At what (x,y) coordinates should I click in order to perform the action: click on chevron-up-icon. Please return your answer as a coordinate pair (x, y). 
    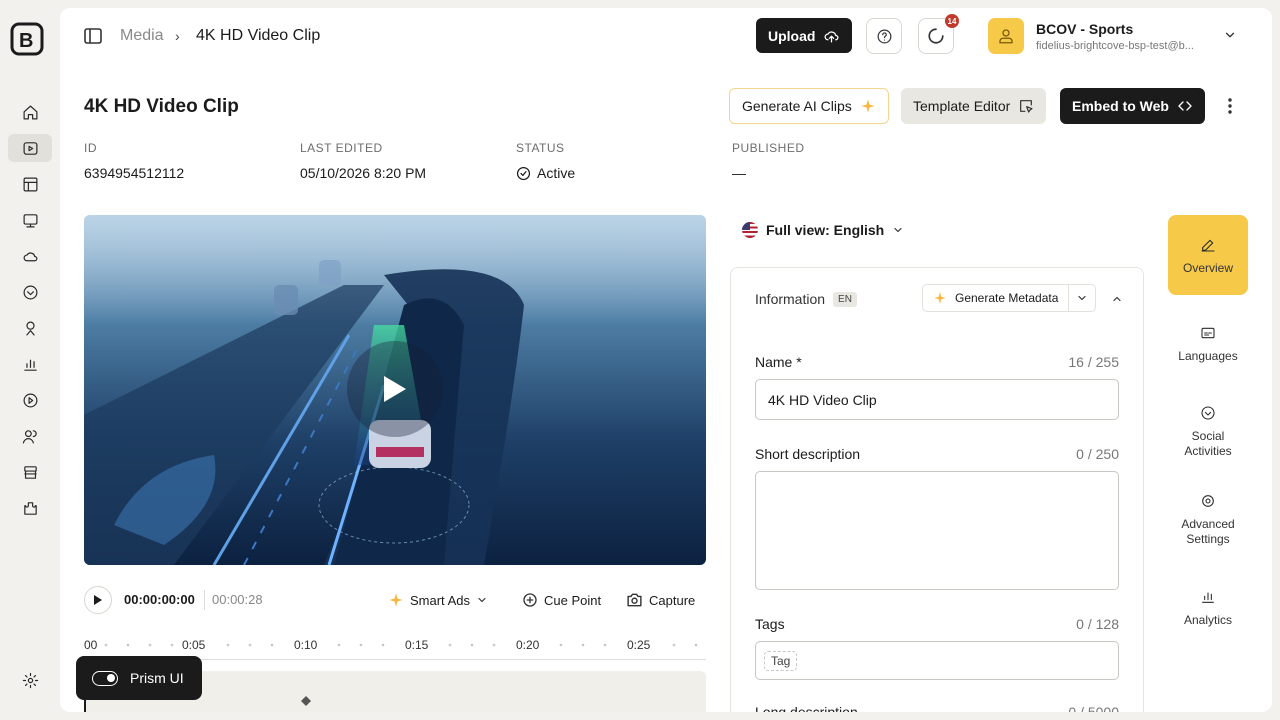
    Looking at the image, I should click on (1117, 301).